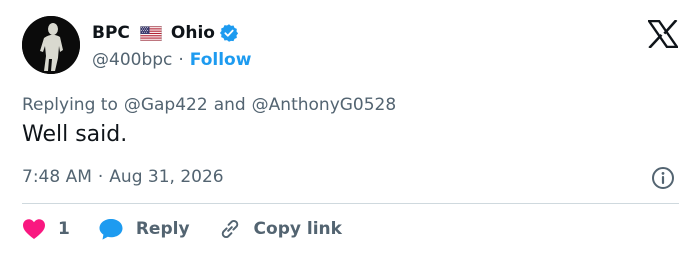  Describe the element at coordinates (162, 229) in the screenshot. I see `reply-label: Reply` at that location.